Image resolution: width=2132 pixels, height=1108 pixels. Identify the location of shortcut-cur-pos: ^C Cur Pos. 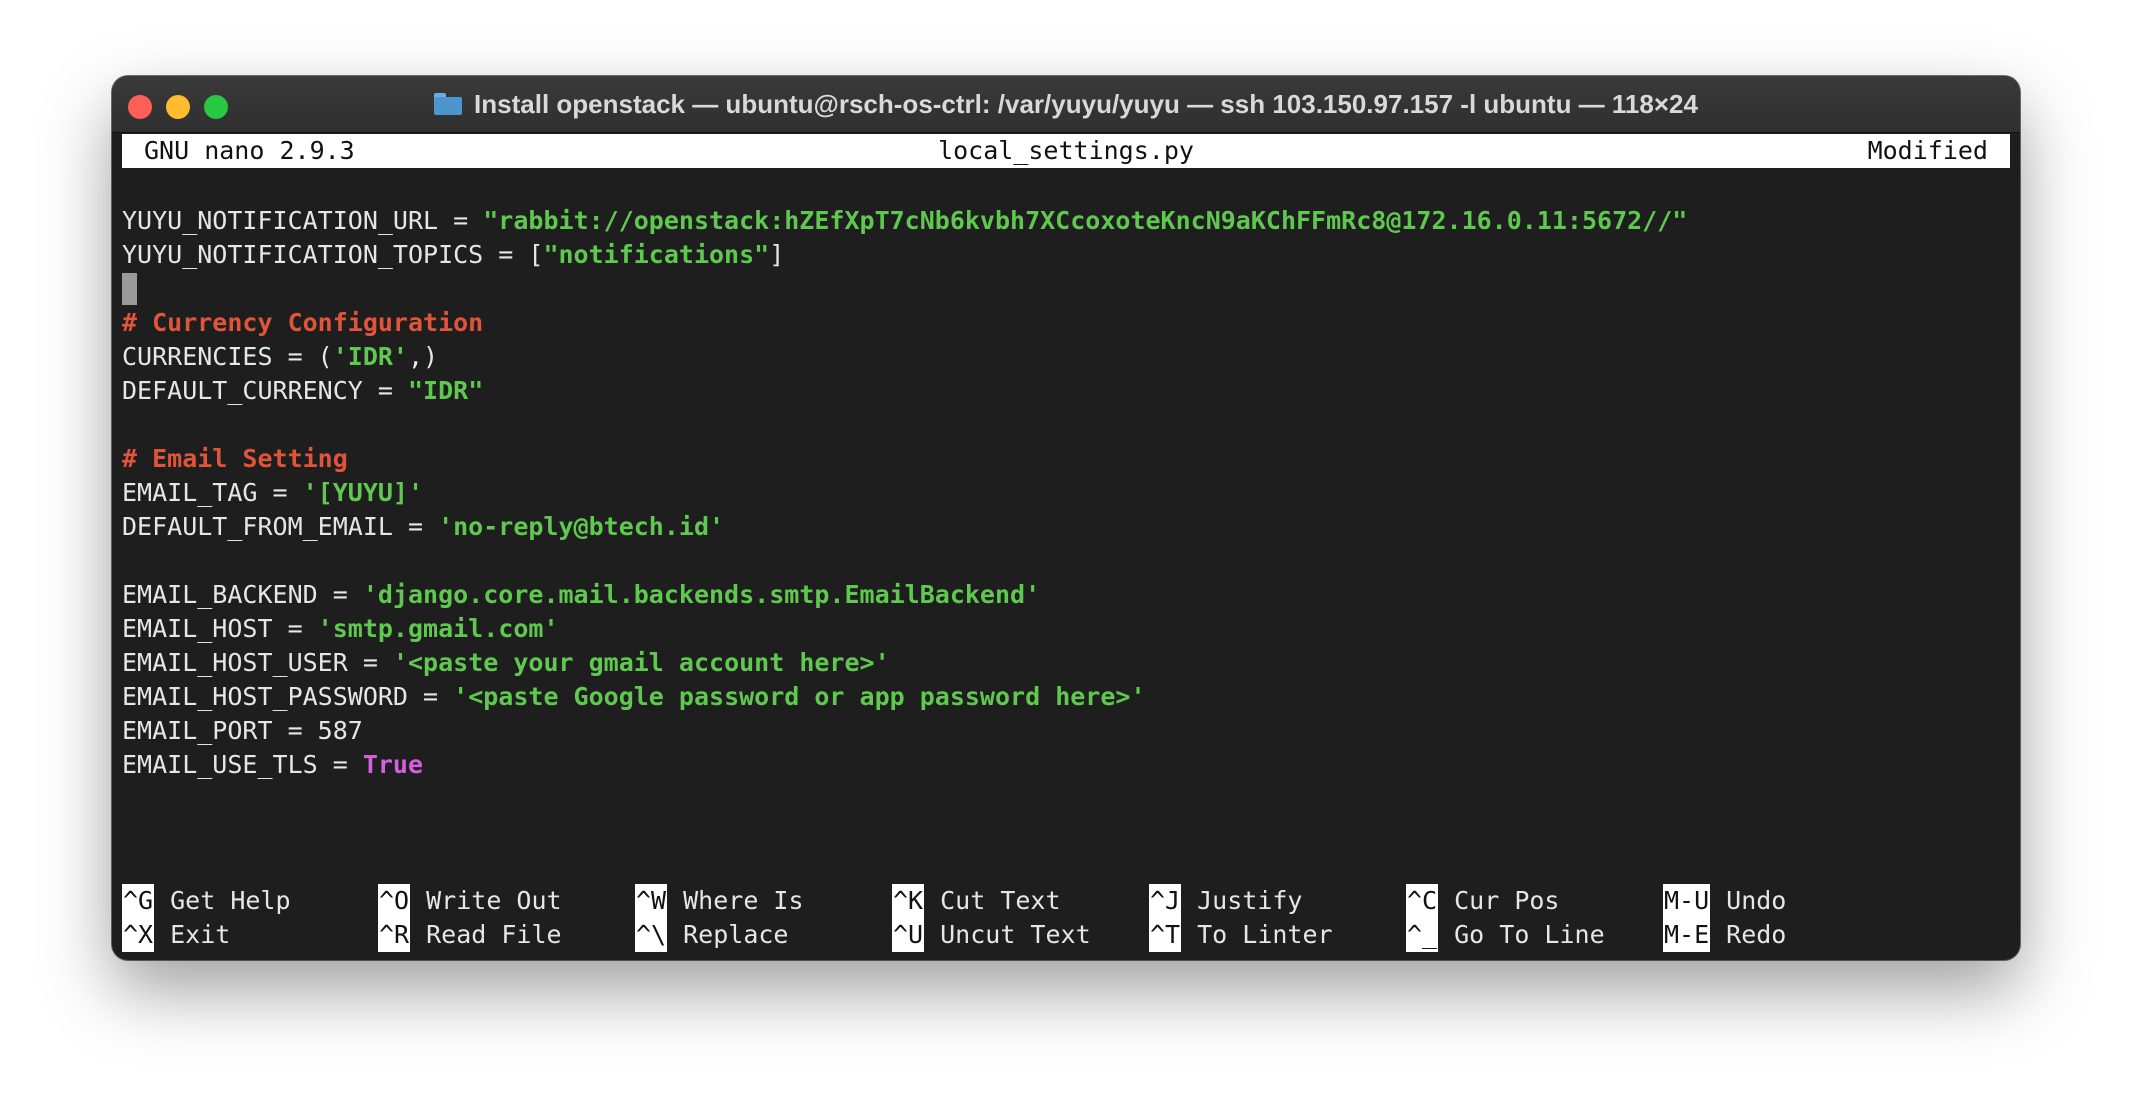
(1482, 901).